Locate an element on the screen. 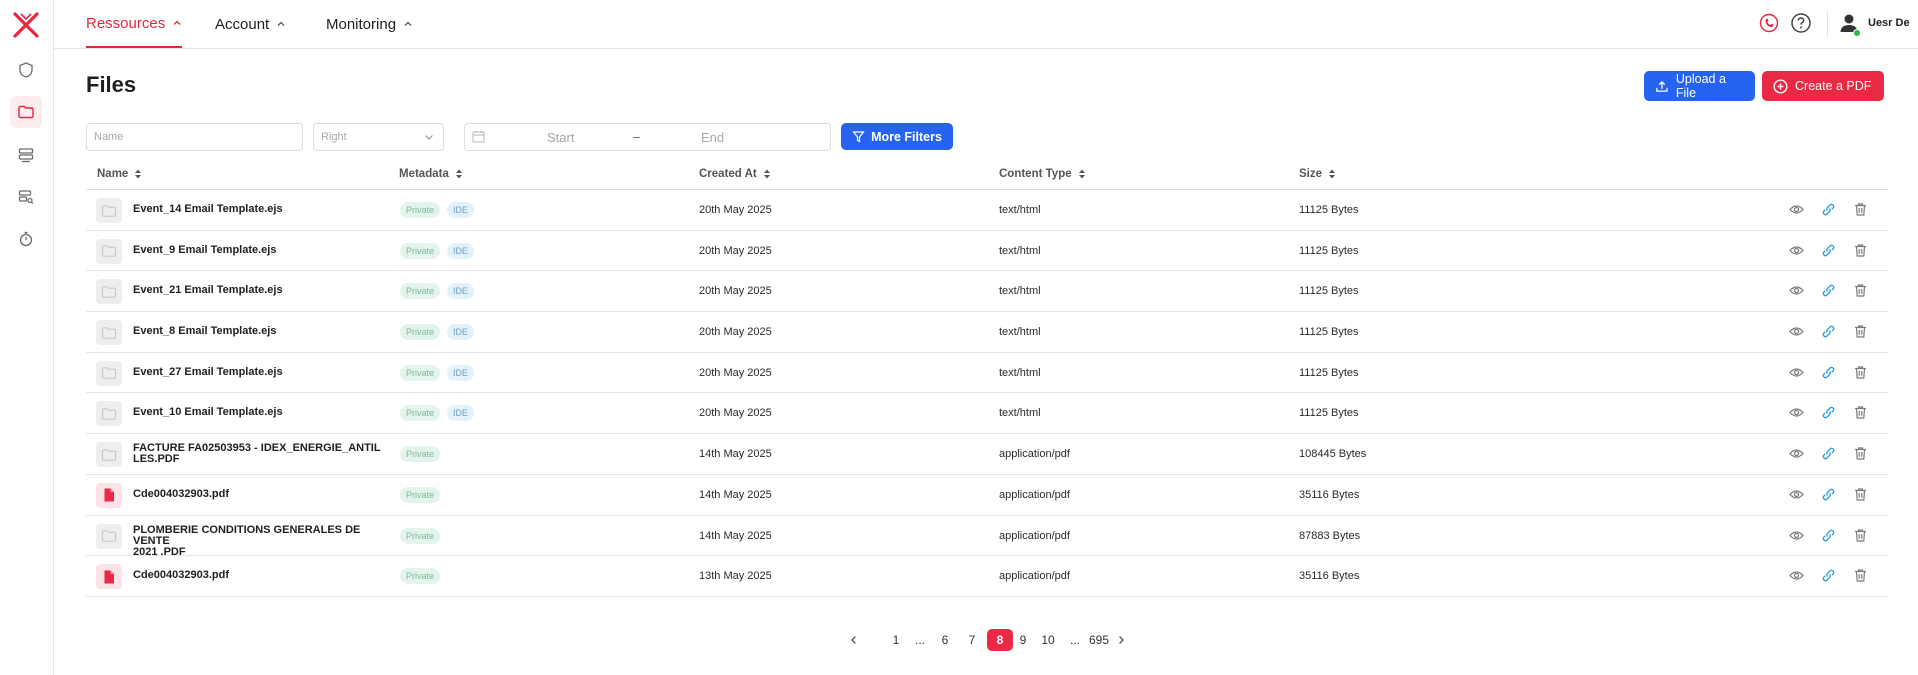  x-logo-icon is located at coordinates (26, 25).